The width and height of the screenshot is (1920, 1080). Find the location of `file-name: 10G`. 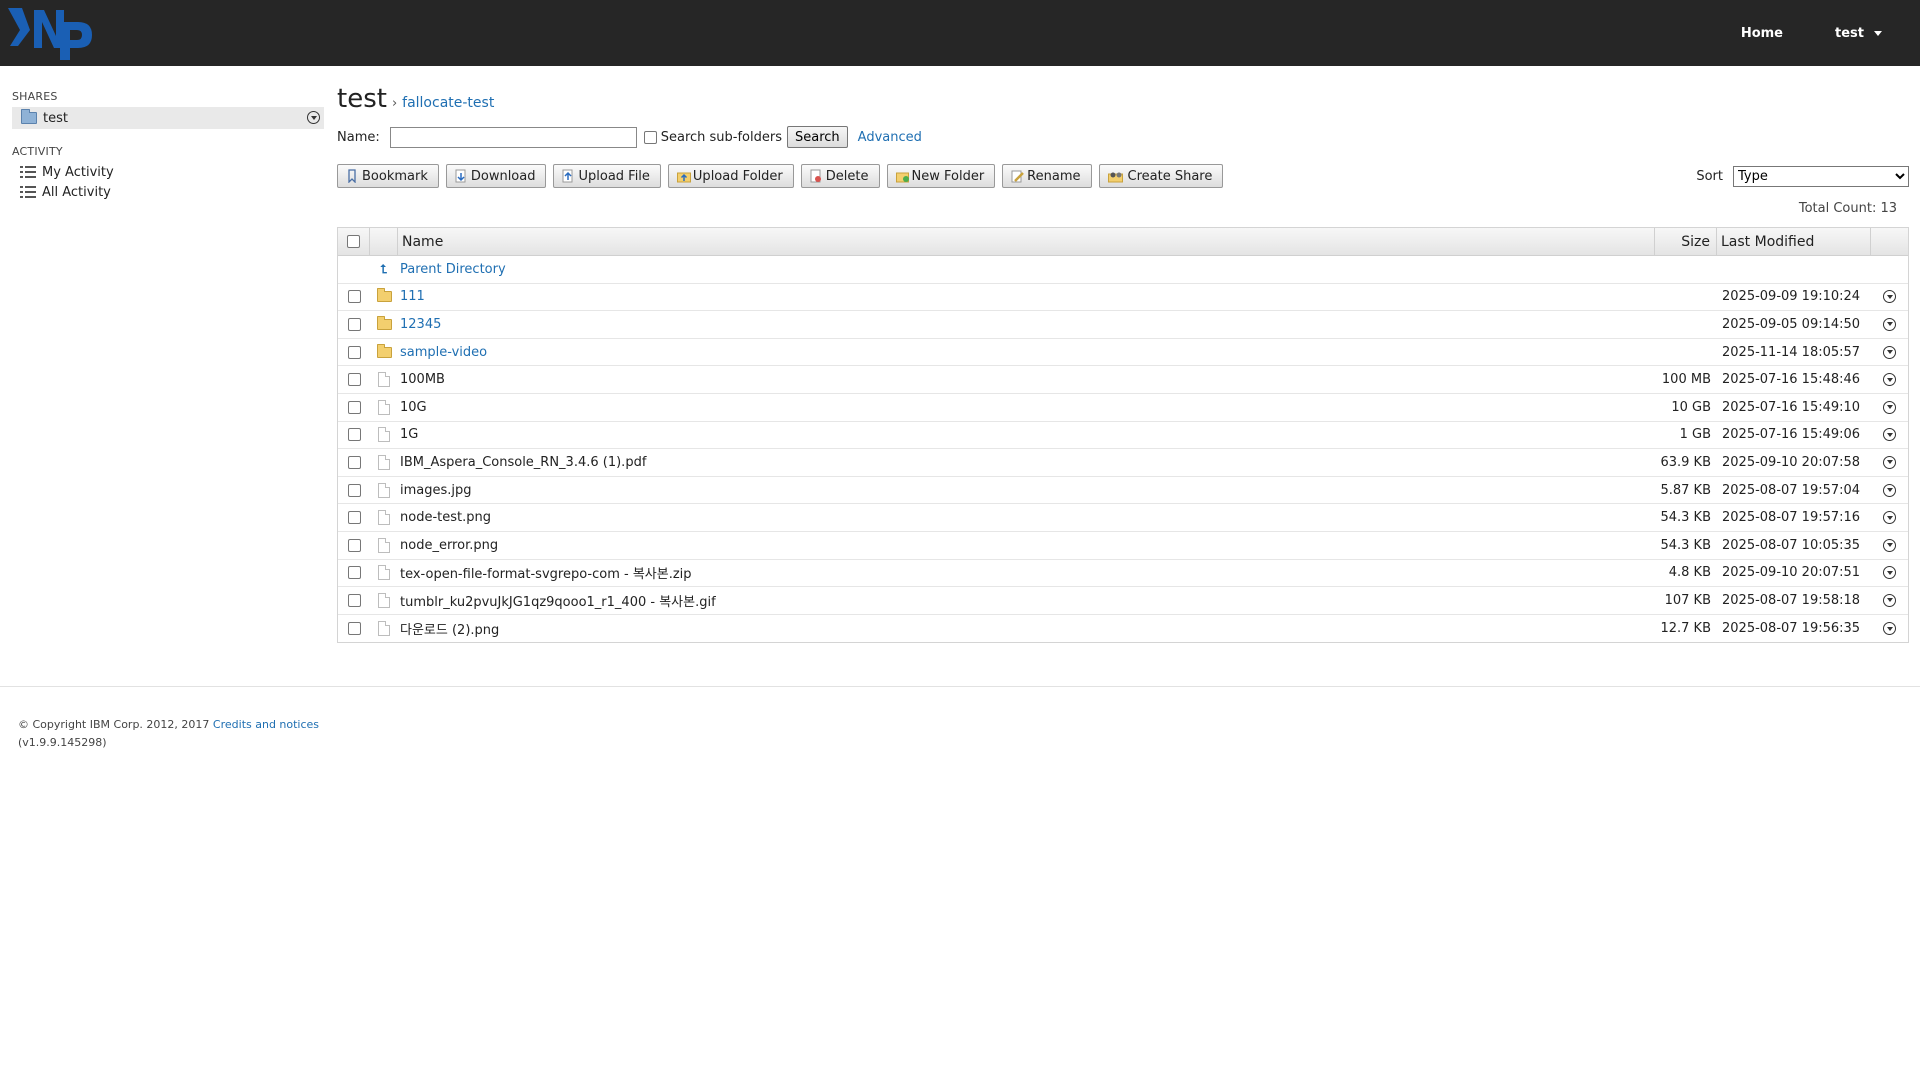

file-name: 10G is located at coordinates (413, 407).